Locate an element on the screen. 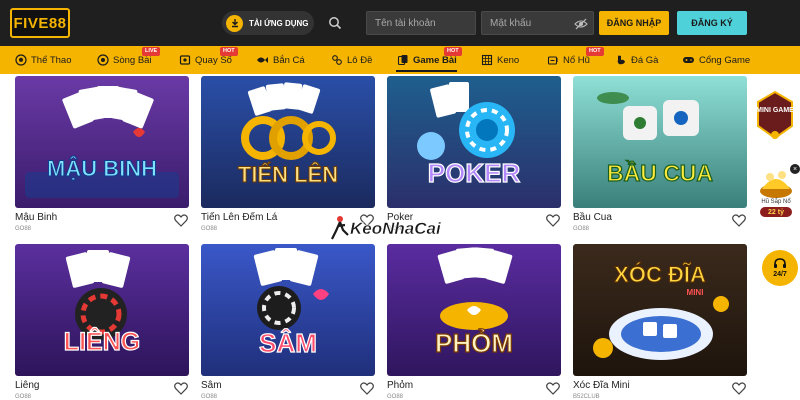  nav-label: Đá Gà is located at coordinates (645, 60).